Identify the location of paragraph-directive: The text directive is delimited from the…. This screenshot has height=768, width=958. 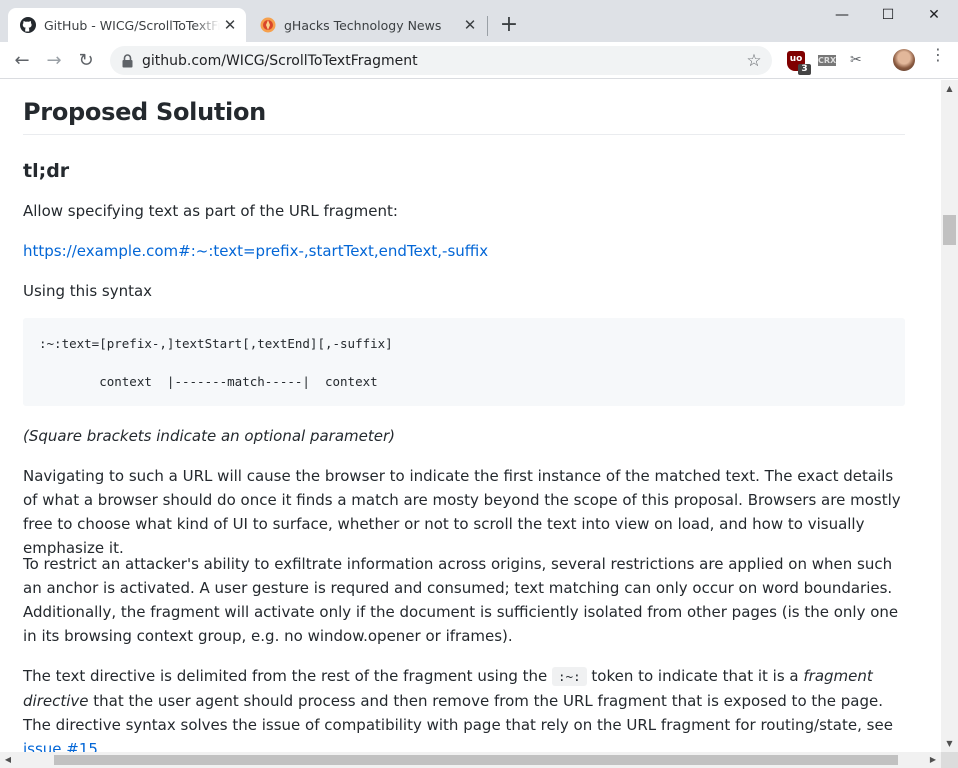
(464, 708).